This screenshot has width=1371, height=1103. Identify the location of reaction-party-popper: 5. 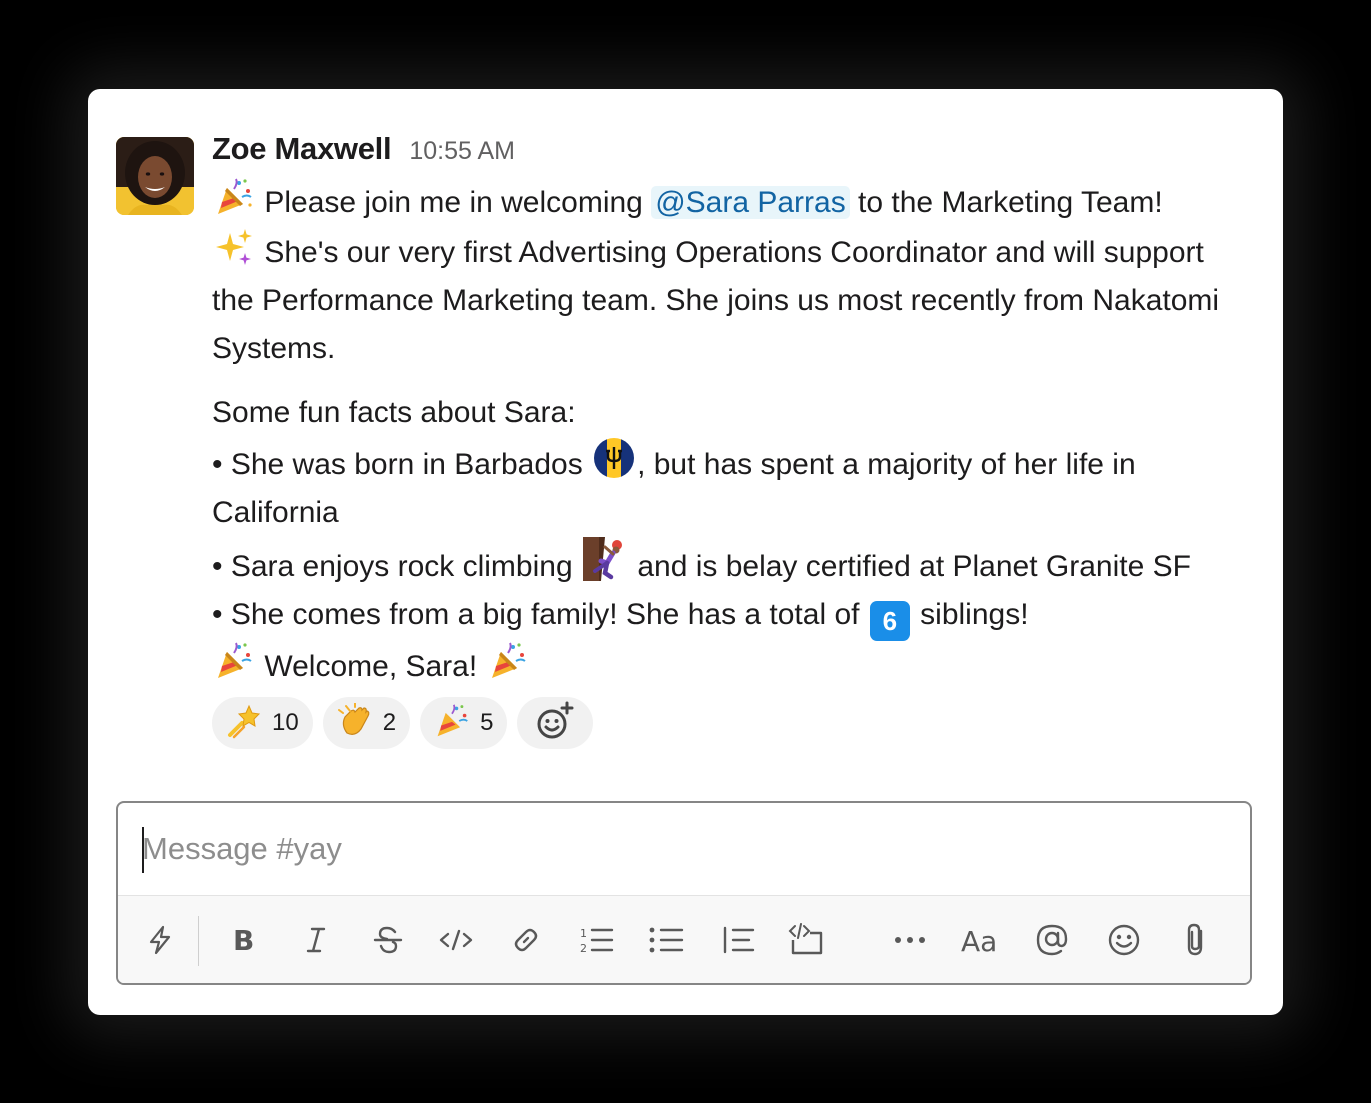
(464, 723).